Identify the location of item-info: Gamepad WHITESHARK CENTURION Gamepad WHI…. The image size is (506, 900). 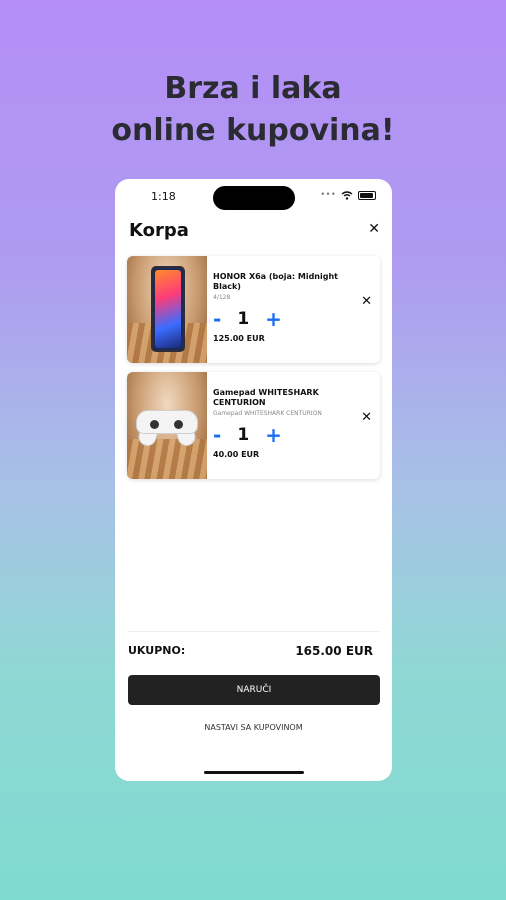
(278, 423).